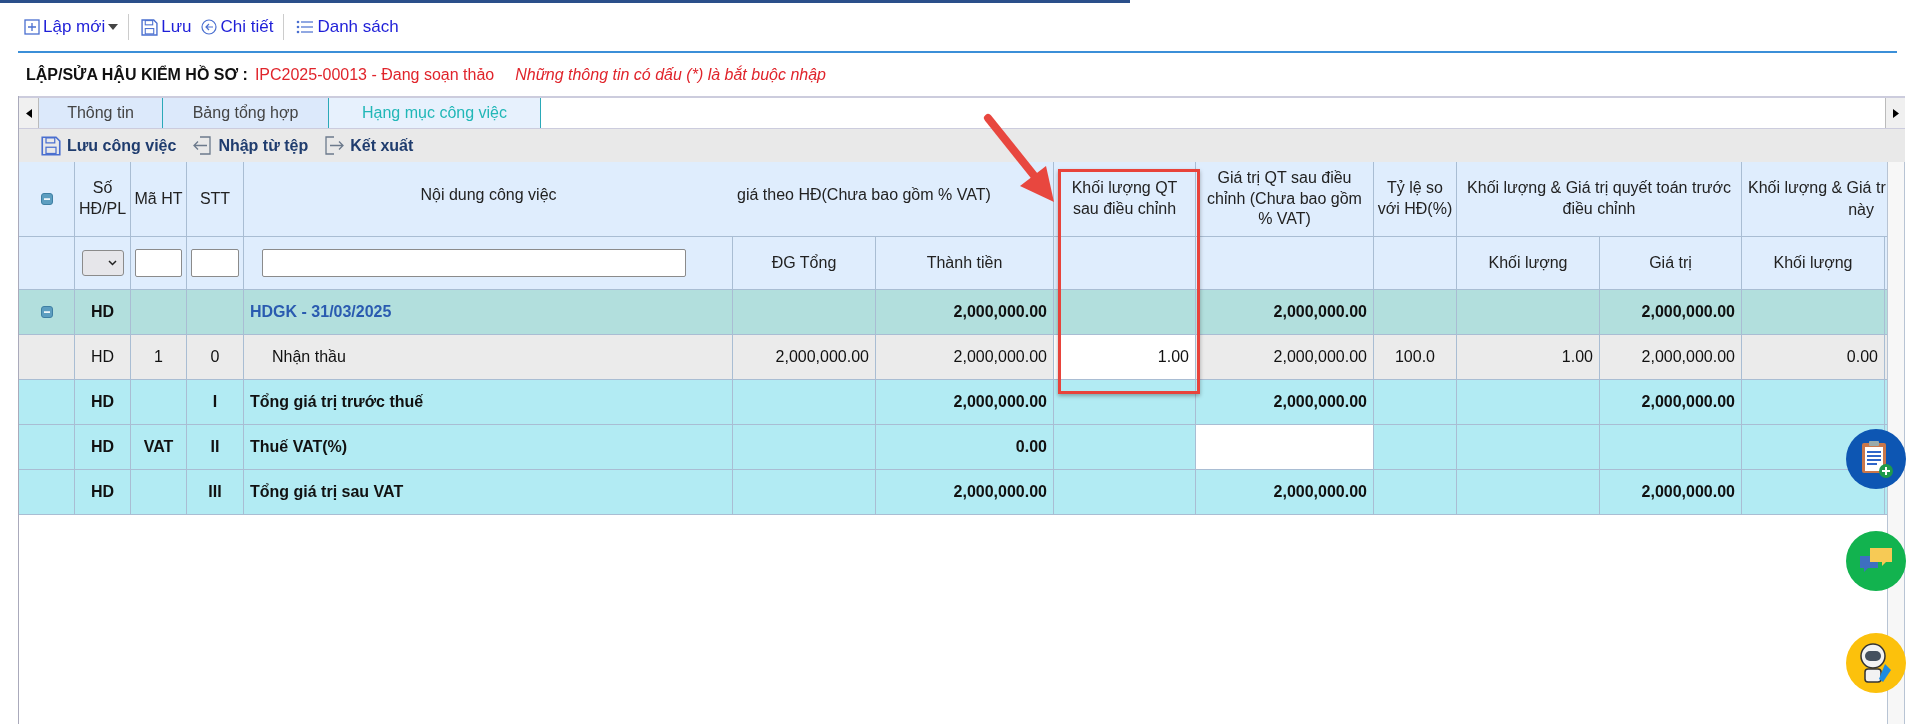 The image size is (1915, 724). What do you see at coordinates (103, 492) in the screenshot?
I see `table-cell: HD` at bounding box center [103, 492].